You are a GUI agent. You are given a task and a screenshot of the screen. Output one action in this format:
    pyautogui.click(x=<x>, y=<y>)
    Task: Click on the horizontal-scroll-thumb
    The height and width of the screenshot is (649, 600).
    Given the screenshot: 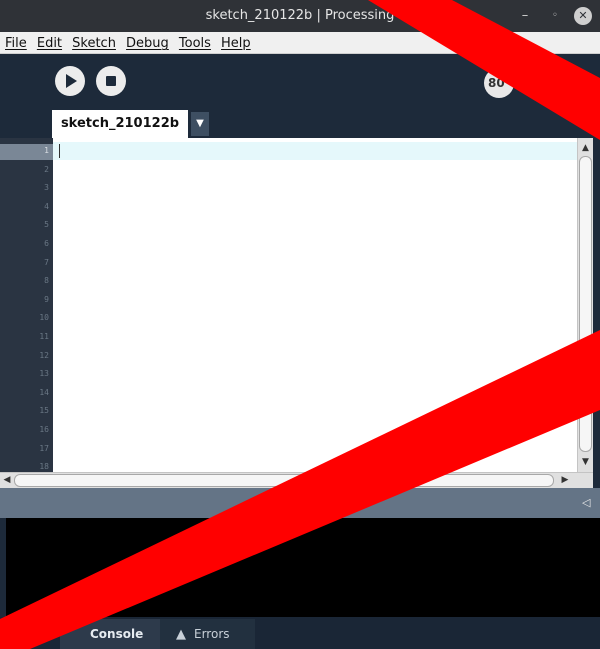 What is the action you would take?
    pyautogui.click(x=284, y=480)
    